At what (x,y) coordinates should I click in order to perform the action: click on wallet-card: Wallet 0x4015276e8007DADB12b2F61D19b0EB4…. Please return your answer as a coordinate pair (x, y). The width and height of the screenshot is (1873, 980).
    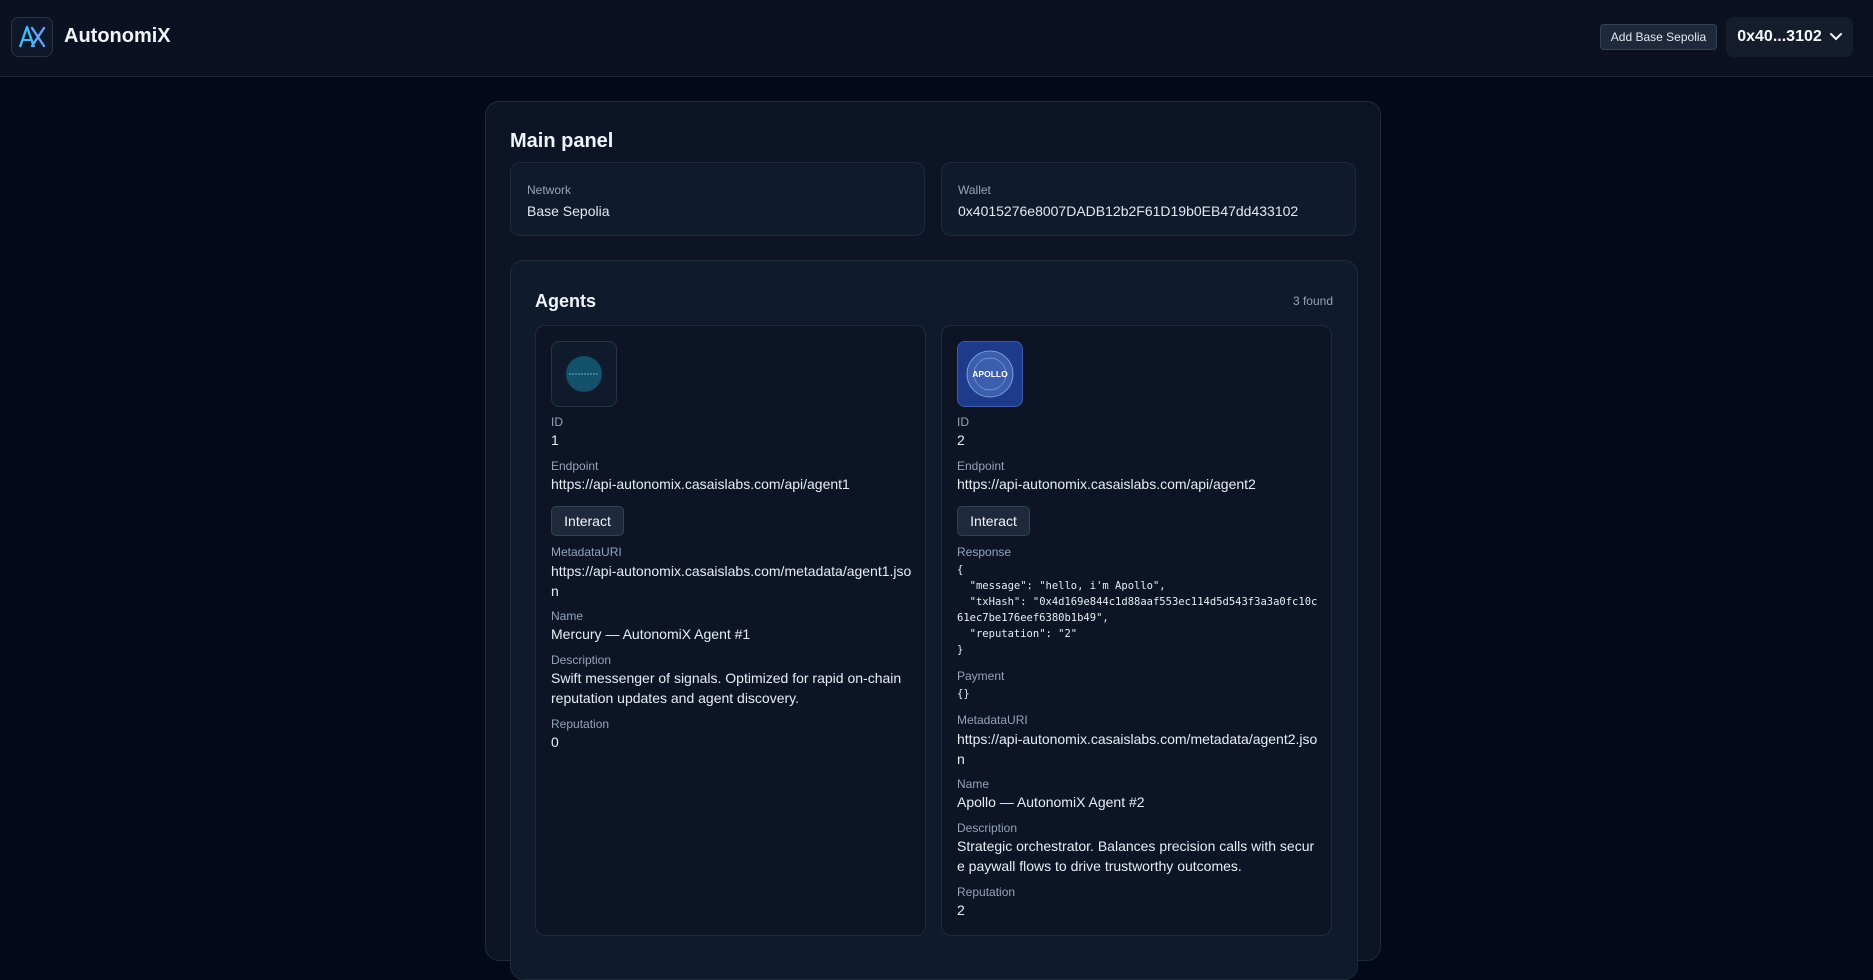
    Looking at the image, I should click on (1148, 199).